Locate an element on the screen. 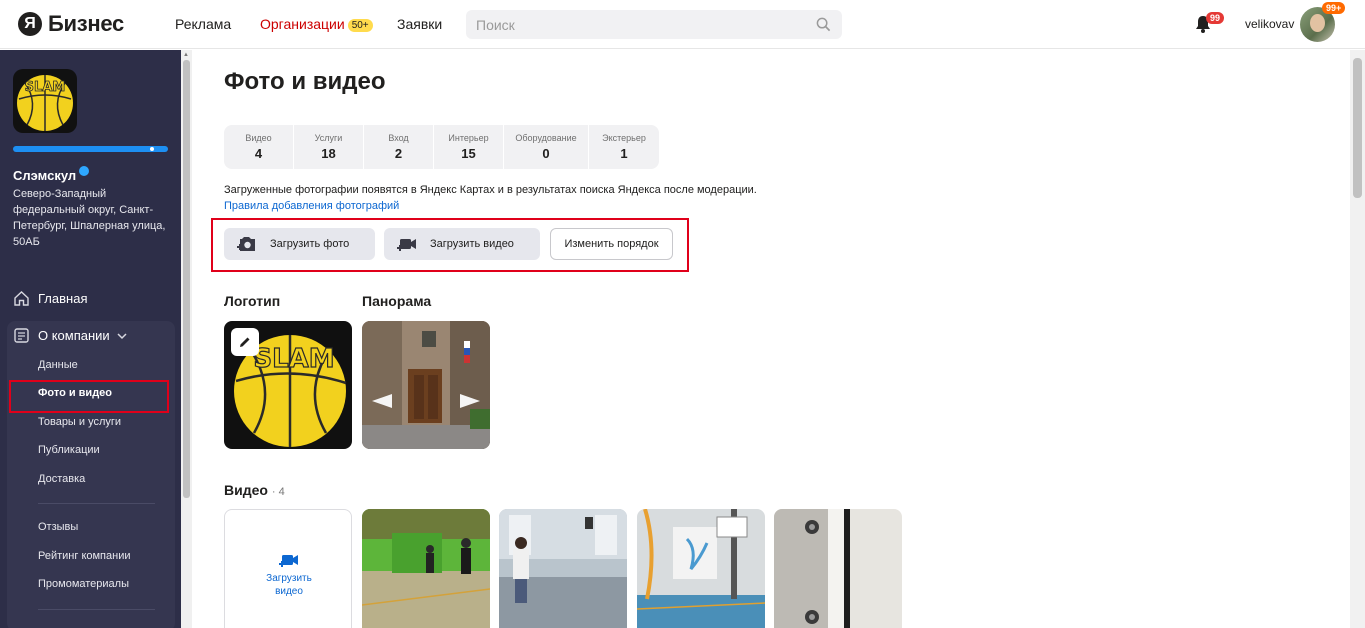  sidebar-item-data: Данные is located at coordinates (58, 365).